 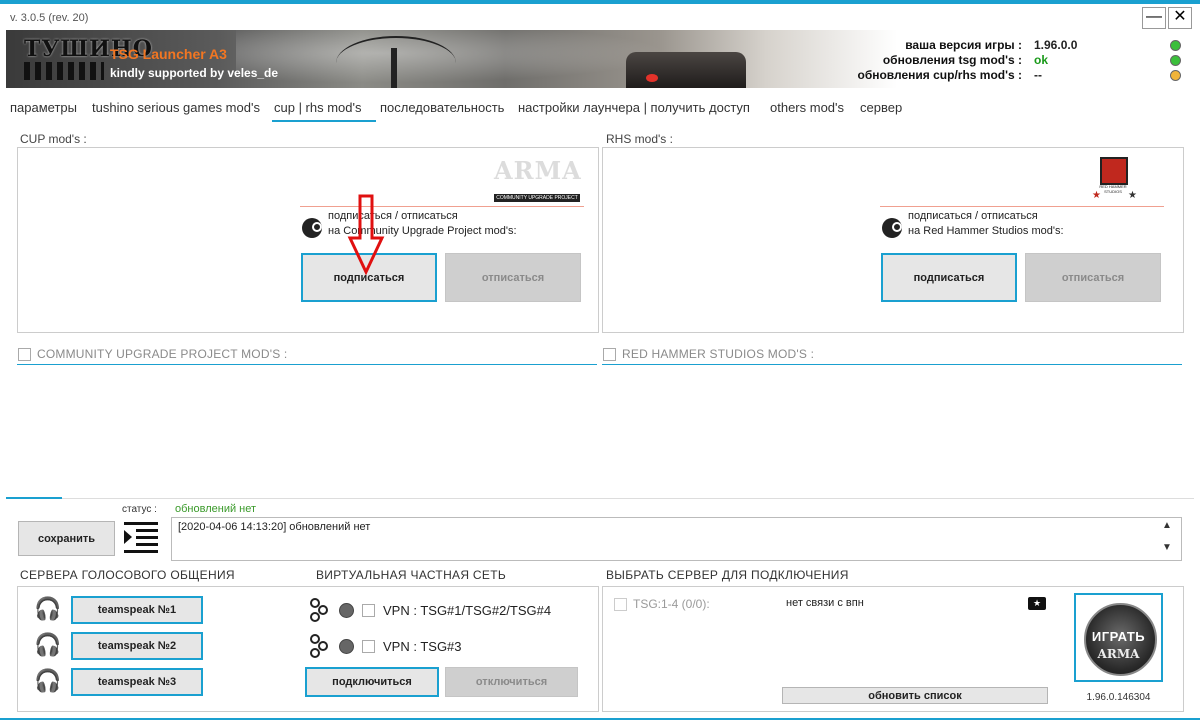 I want to click on log-scrollbar: ▲ ▼, so click(x=1168, y=538).